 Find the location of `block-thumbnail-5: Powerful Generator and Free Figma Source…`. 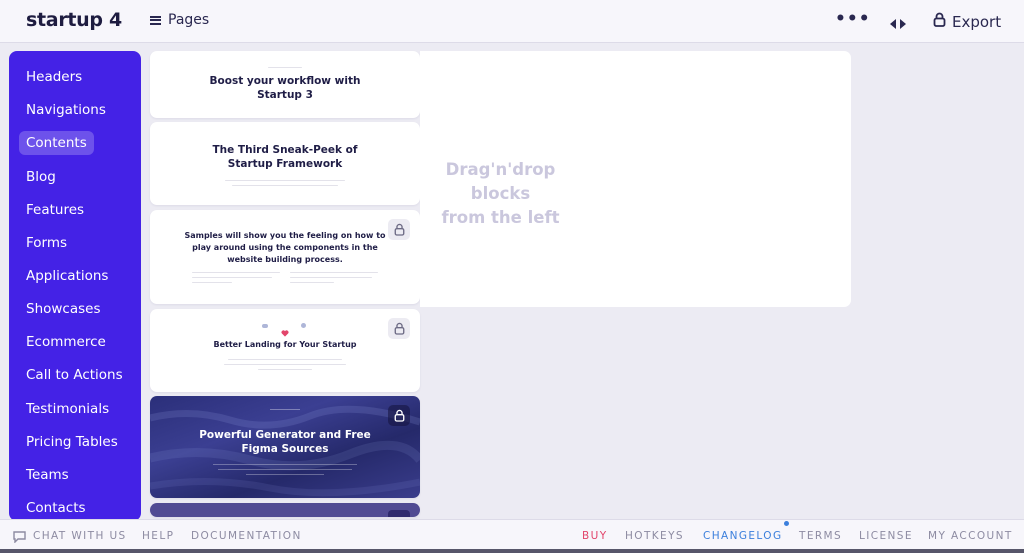

block-thumbnail-5: Powerful Generator and Free Figma Source… is located at coordinates (285, 447).